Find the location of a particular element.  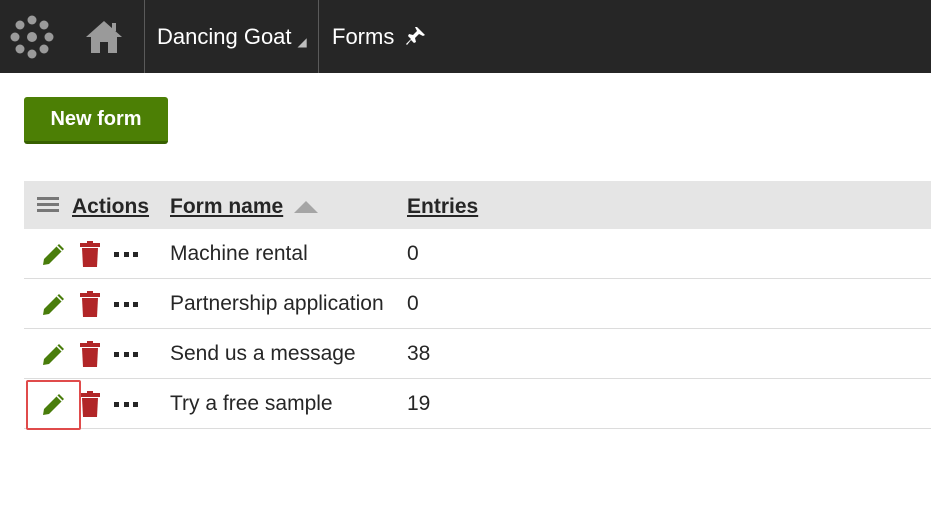

table-row: Machine rental 0 is located at coordinates (477, 254).